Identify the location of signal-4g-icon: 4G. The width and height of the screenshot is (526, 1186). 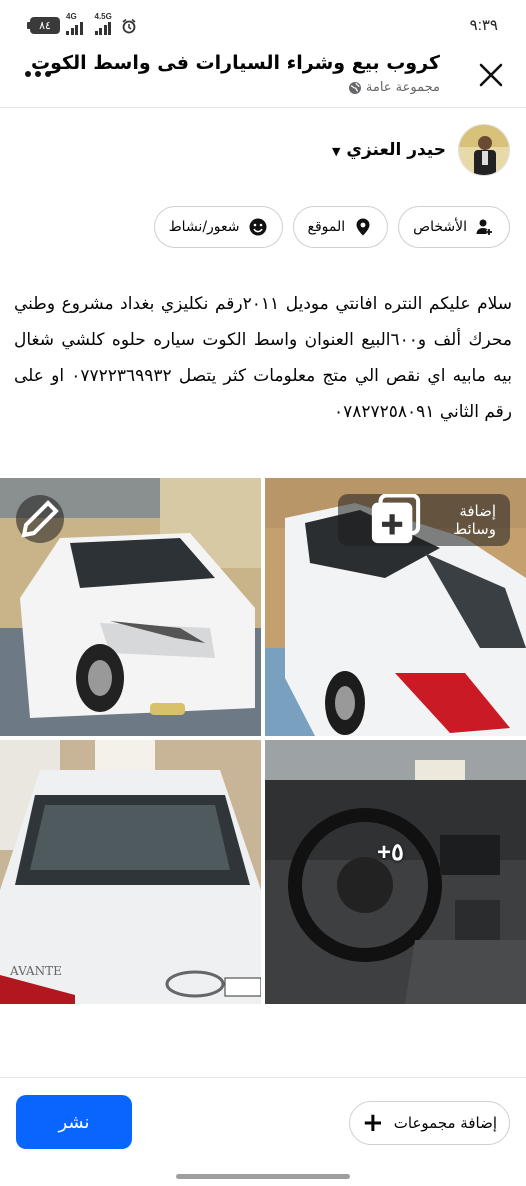
(74, 23).